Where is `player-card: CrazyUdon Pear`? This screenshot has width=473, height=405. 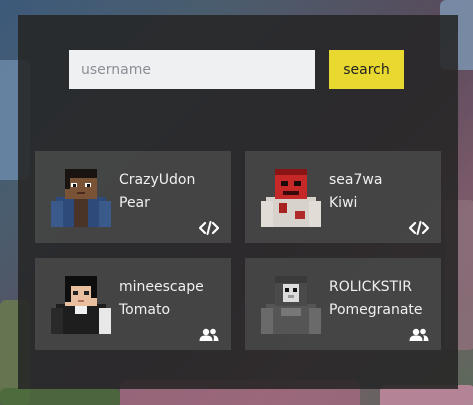 player-card: CrazyUdon Pear is located at coordinates (133, 197).